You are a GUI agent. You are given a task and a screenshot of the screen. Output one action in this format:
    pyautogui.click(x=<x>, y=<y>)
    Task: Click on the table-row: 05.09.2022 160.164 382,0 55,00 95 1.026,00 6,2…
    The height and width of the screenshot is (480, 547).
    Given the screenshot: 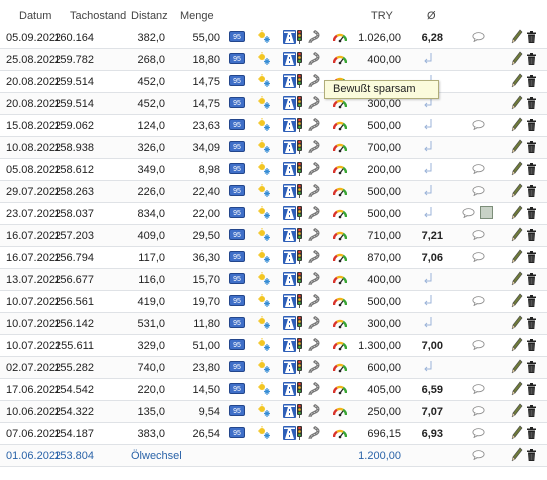 What is the action you would take?
    pyautogui.click(x=273, y=38)
    